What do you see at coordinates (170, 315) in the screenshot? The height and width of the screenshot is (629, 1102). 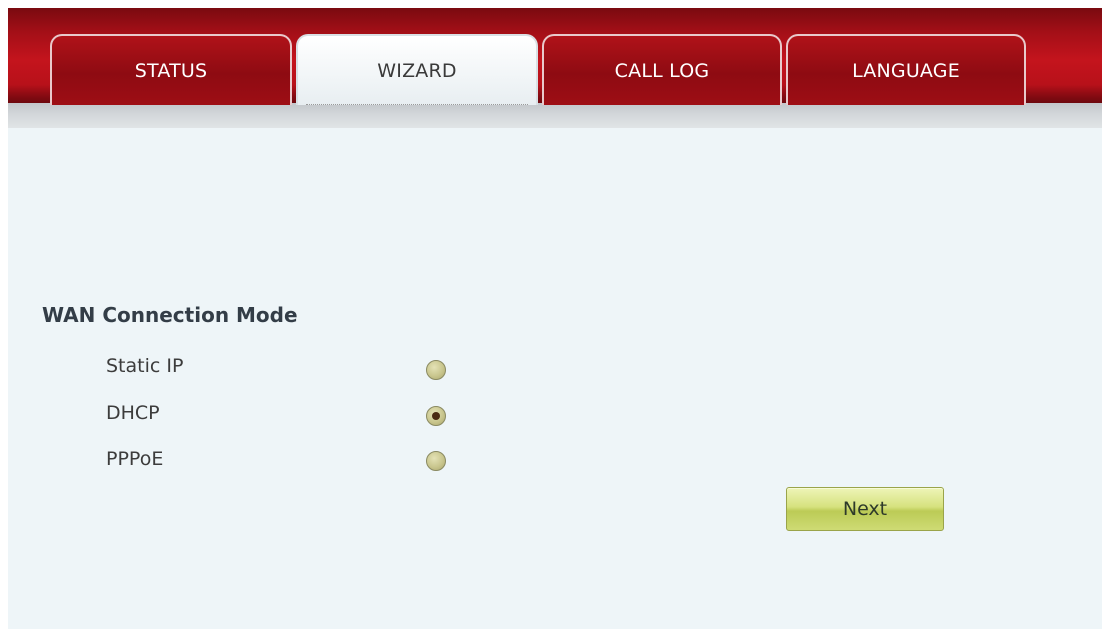 I see `wan-section-title: WAN Connection Mode` at bounding box center [170, 315].